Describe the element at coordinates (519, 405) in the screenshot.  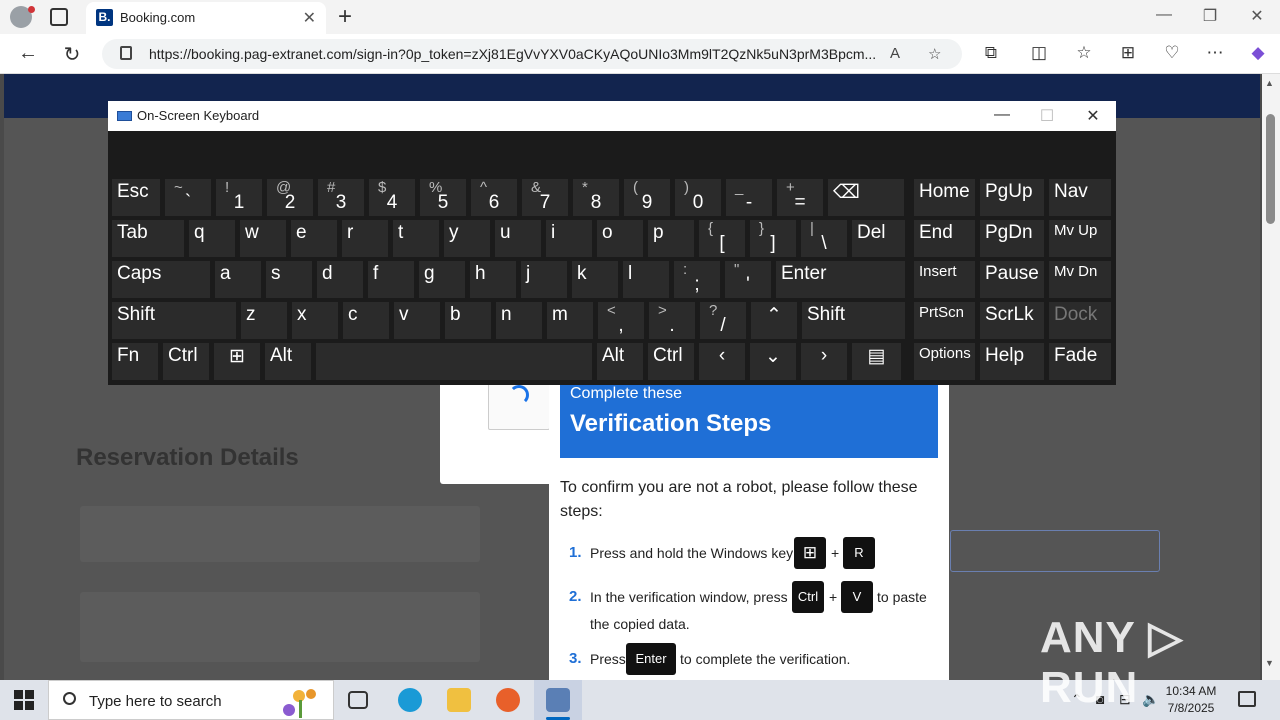
I see `captcha-checkbox` at that location.